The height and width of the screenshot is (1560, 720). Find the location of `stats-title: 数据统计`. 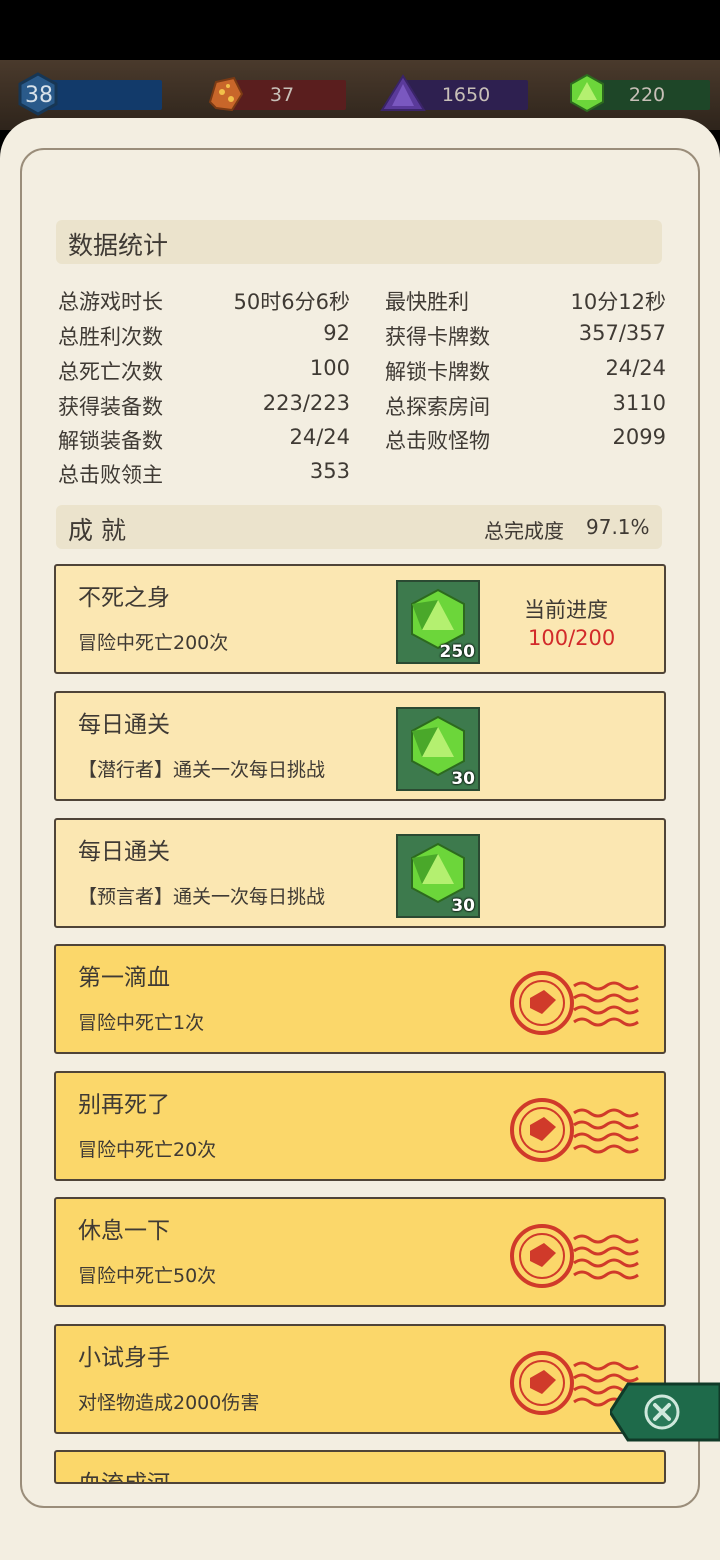

stats-title: 数据统计 is located at coordinates (118, 245).